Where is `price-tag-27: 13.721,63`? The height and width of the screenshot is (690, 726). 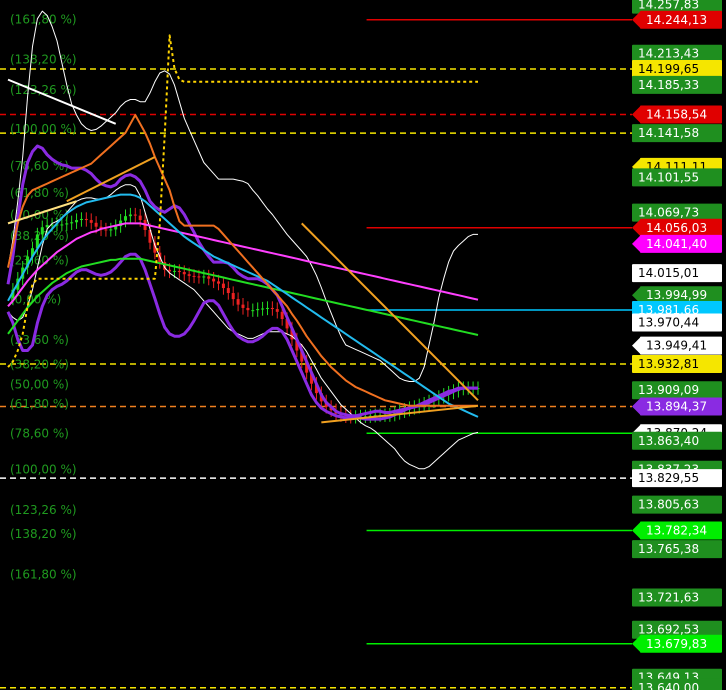 price-tag-27: 13.721,63 is located at coordinates (677, 597).